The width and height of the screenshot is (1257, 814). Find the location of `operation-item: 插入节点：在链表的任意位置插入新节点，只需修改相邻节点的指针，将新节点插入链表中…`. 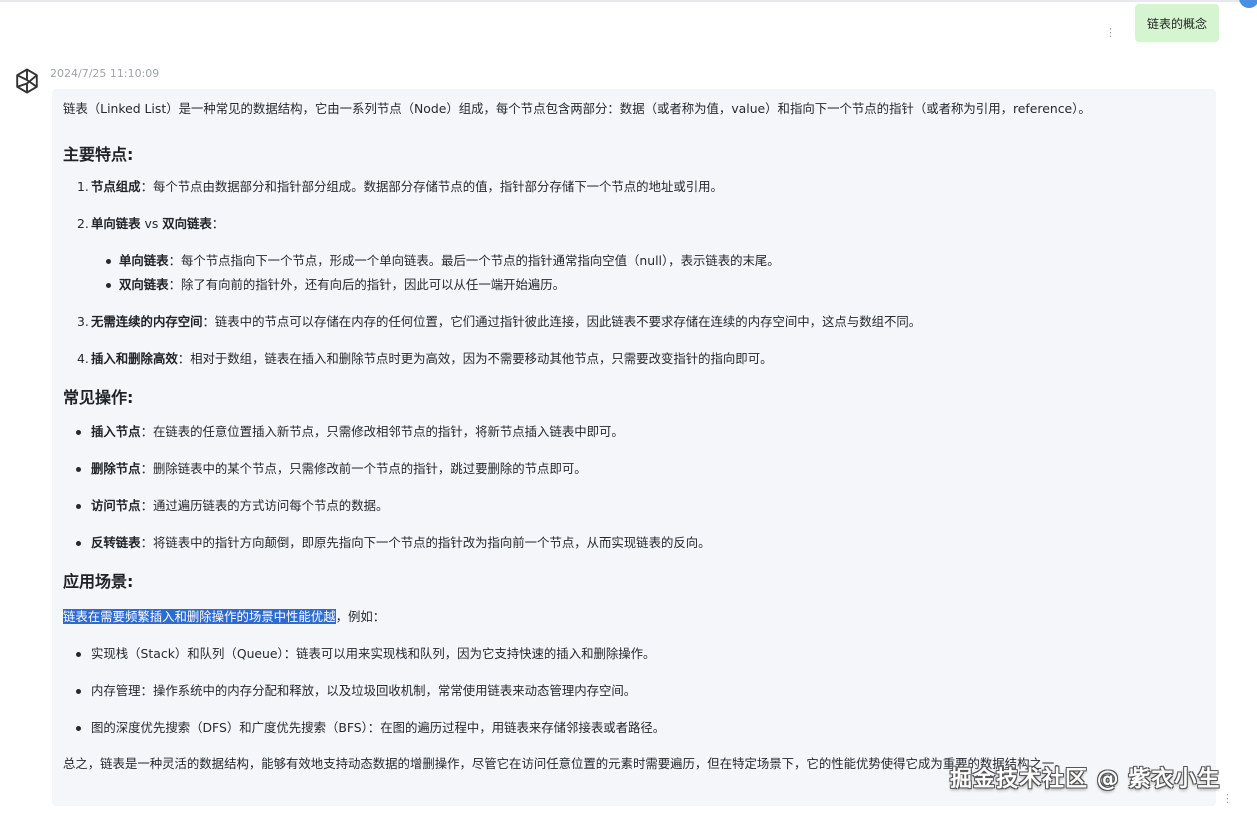

operation-item: 插入节点：在链表的任意位置插入新节点，只需修改相邻节点的指针，将新节点插入链表中… is located at coordinates (639, 432).